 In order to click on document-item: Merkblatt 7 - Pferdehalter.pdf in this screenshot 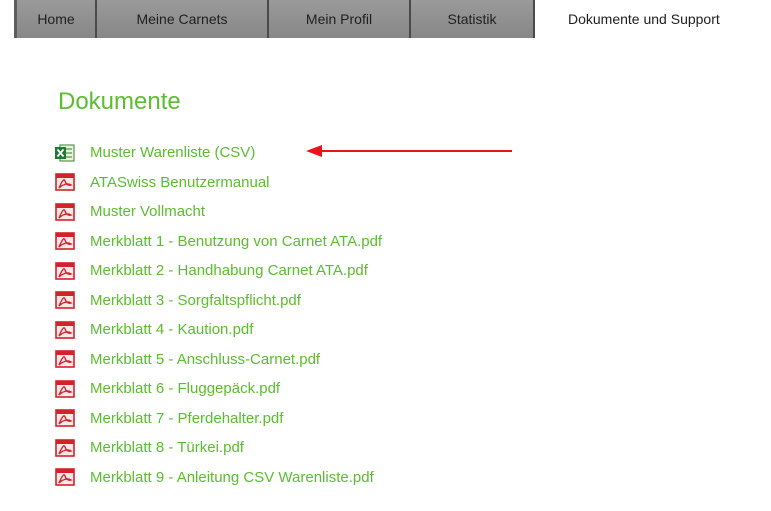, I will do `click(218, 419)`.